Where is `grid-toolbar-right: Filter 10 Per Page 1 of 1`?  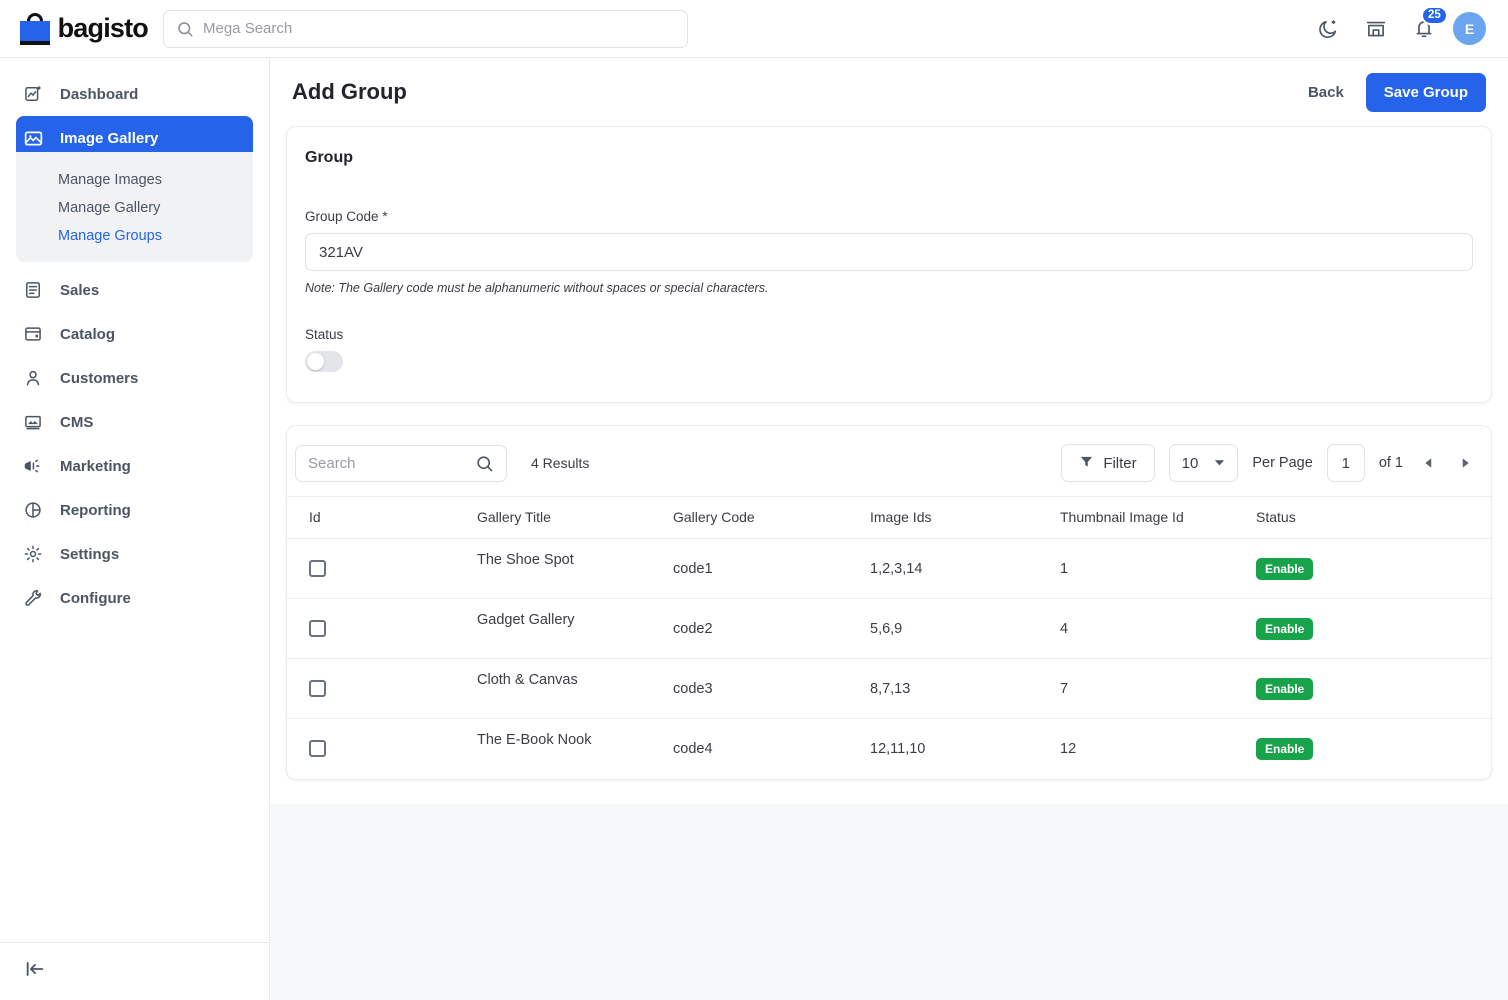
grid-toolbar-right: Filter 10 Per Page 1 of 1 is located at coordinates (1269, 463).